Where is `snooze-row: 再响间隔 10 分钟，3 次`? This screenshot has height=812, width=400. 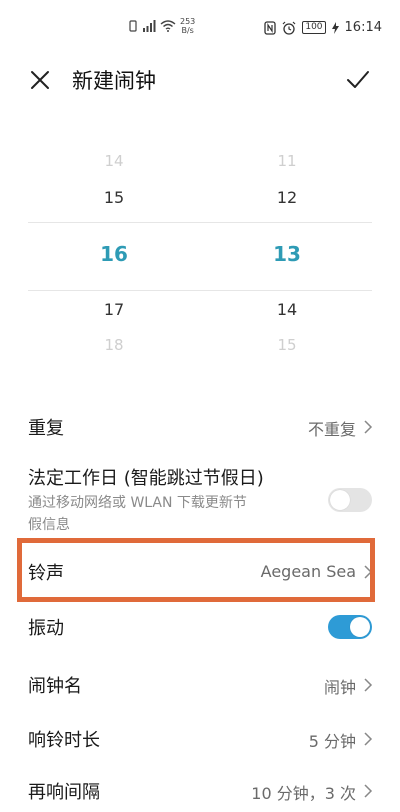
snooze-row: 再响间隔 10 分钟，3 次 is located at coordinates (200, 789).